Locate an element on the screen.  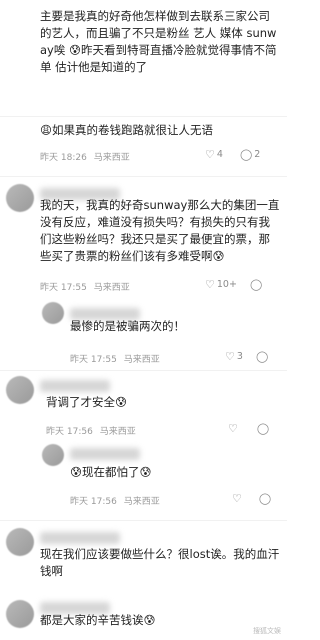
comment-text: 背调了才安全😰 is located at coordinates (86, 402).